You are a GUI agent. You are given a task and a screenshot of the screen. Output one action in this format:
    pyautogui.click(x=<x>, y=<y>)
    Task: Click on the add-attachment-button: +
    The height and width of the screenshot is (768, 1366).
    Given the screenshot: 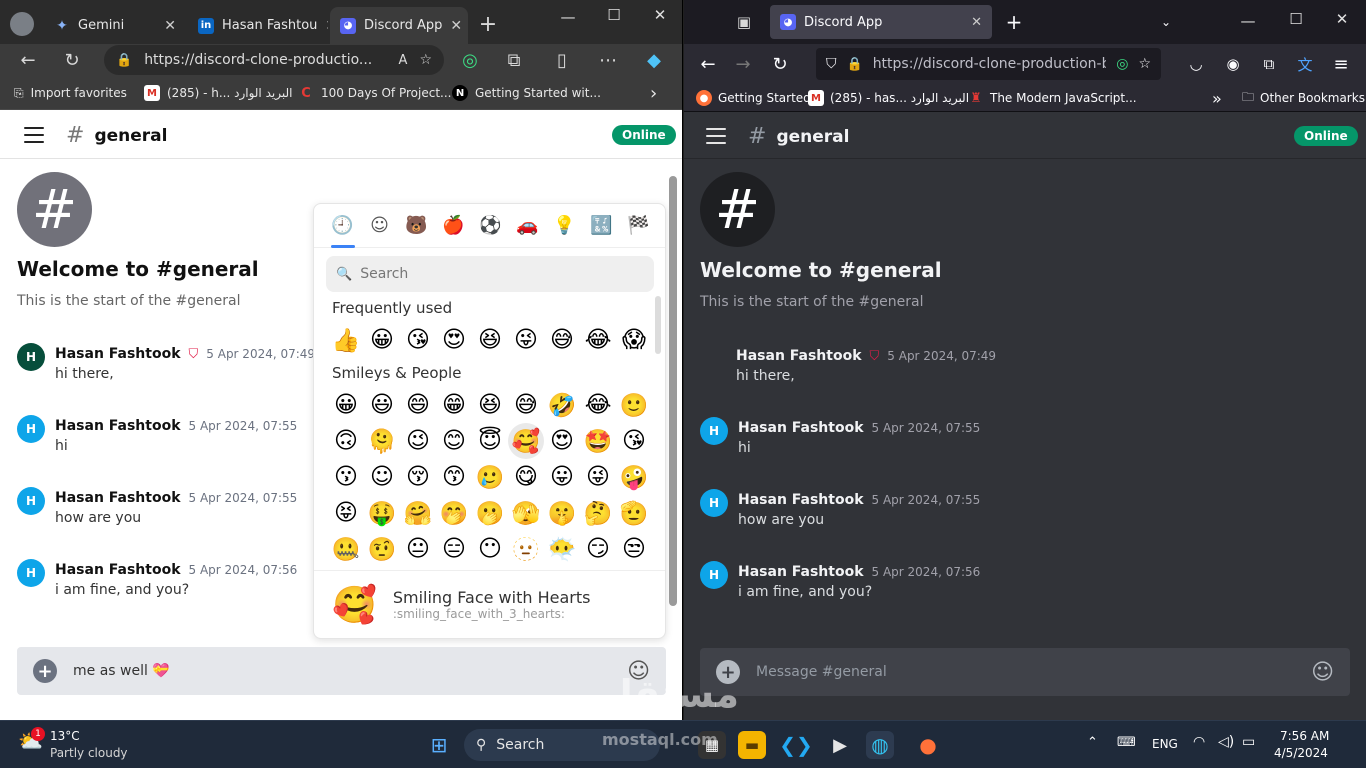 What is the action you would take?
    pyautogui.click(x=45, y=671)
    